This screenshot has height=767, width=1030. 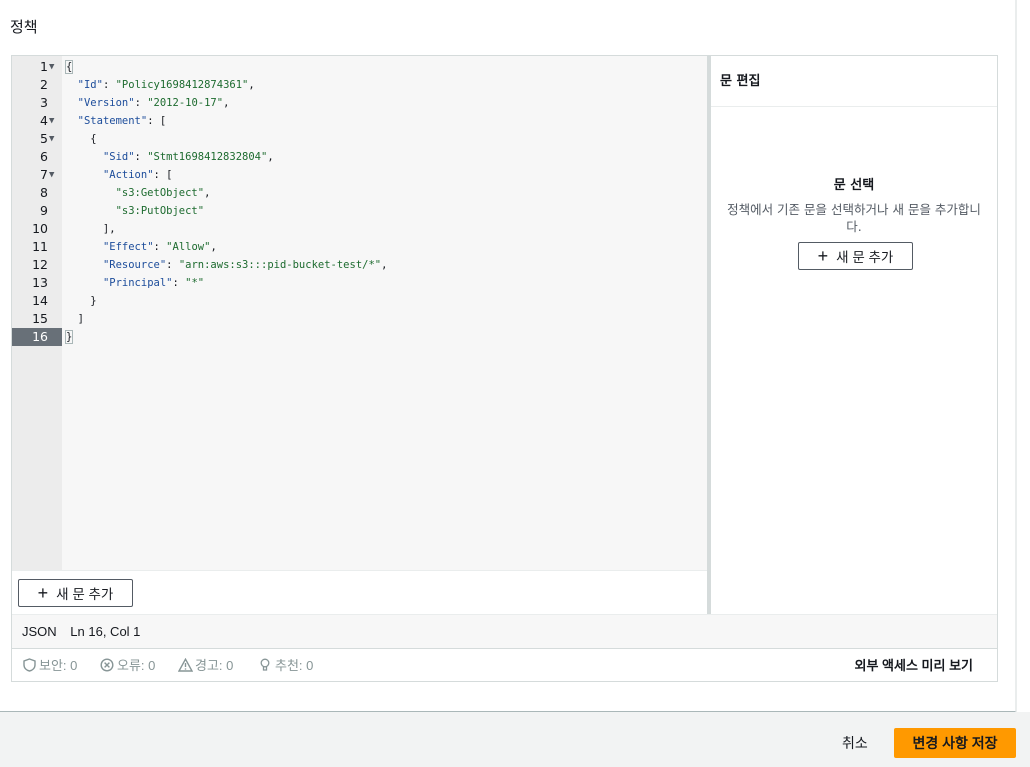 I want to click on code-line: 15 ], so click(x=359, y=319).